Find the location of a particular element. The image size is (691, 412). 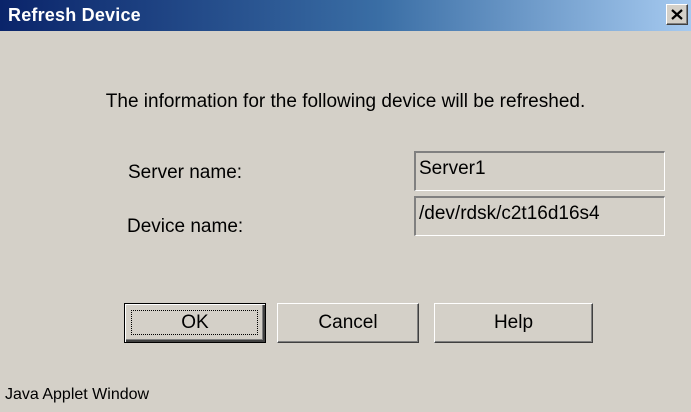

device-name-value: /dev/rdsk/c2t16d16s4 is located at coordinates (509, 213).